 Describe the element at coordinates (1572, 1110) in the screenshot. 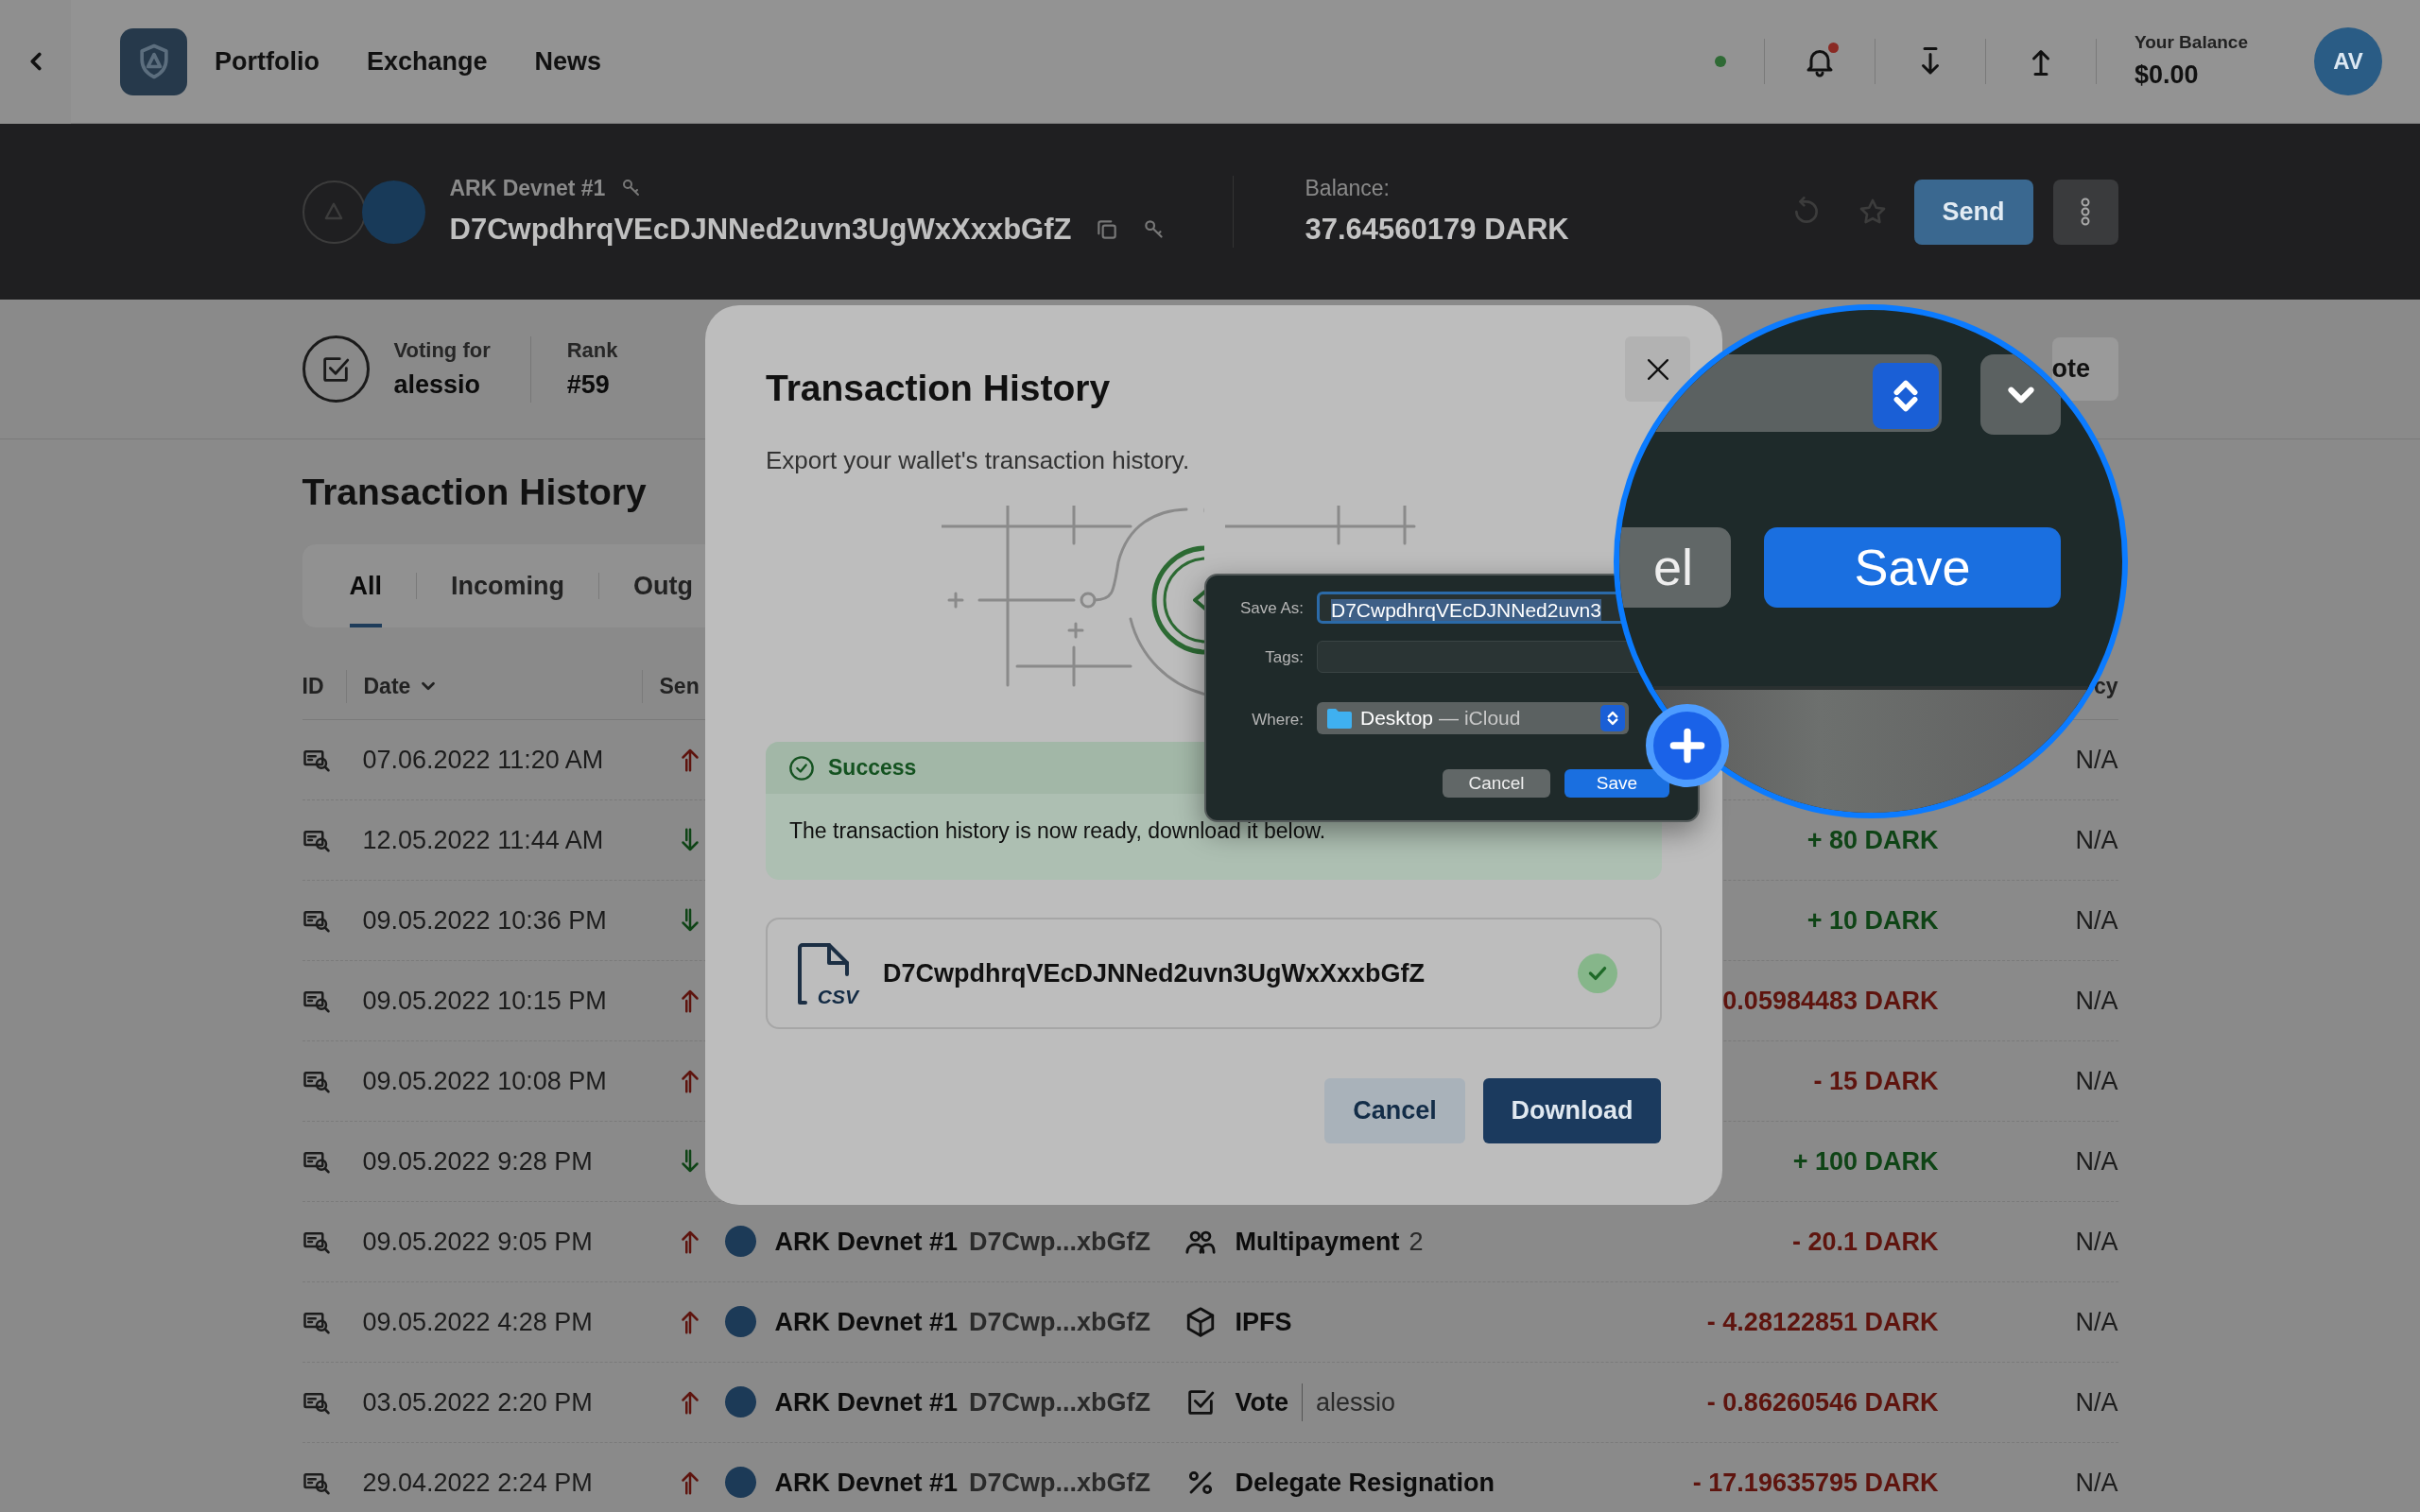

I see `download-button: Download` at that location.